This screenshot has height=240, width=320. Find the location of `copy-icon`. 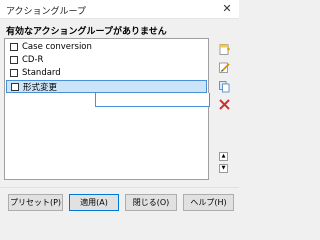

copy-icon is located at coordinates (224, 87).